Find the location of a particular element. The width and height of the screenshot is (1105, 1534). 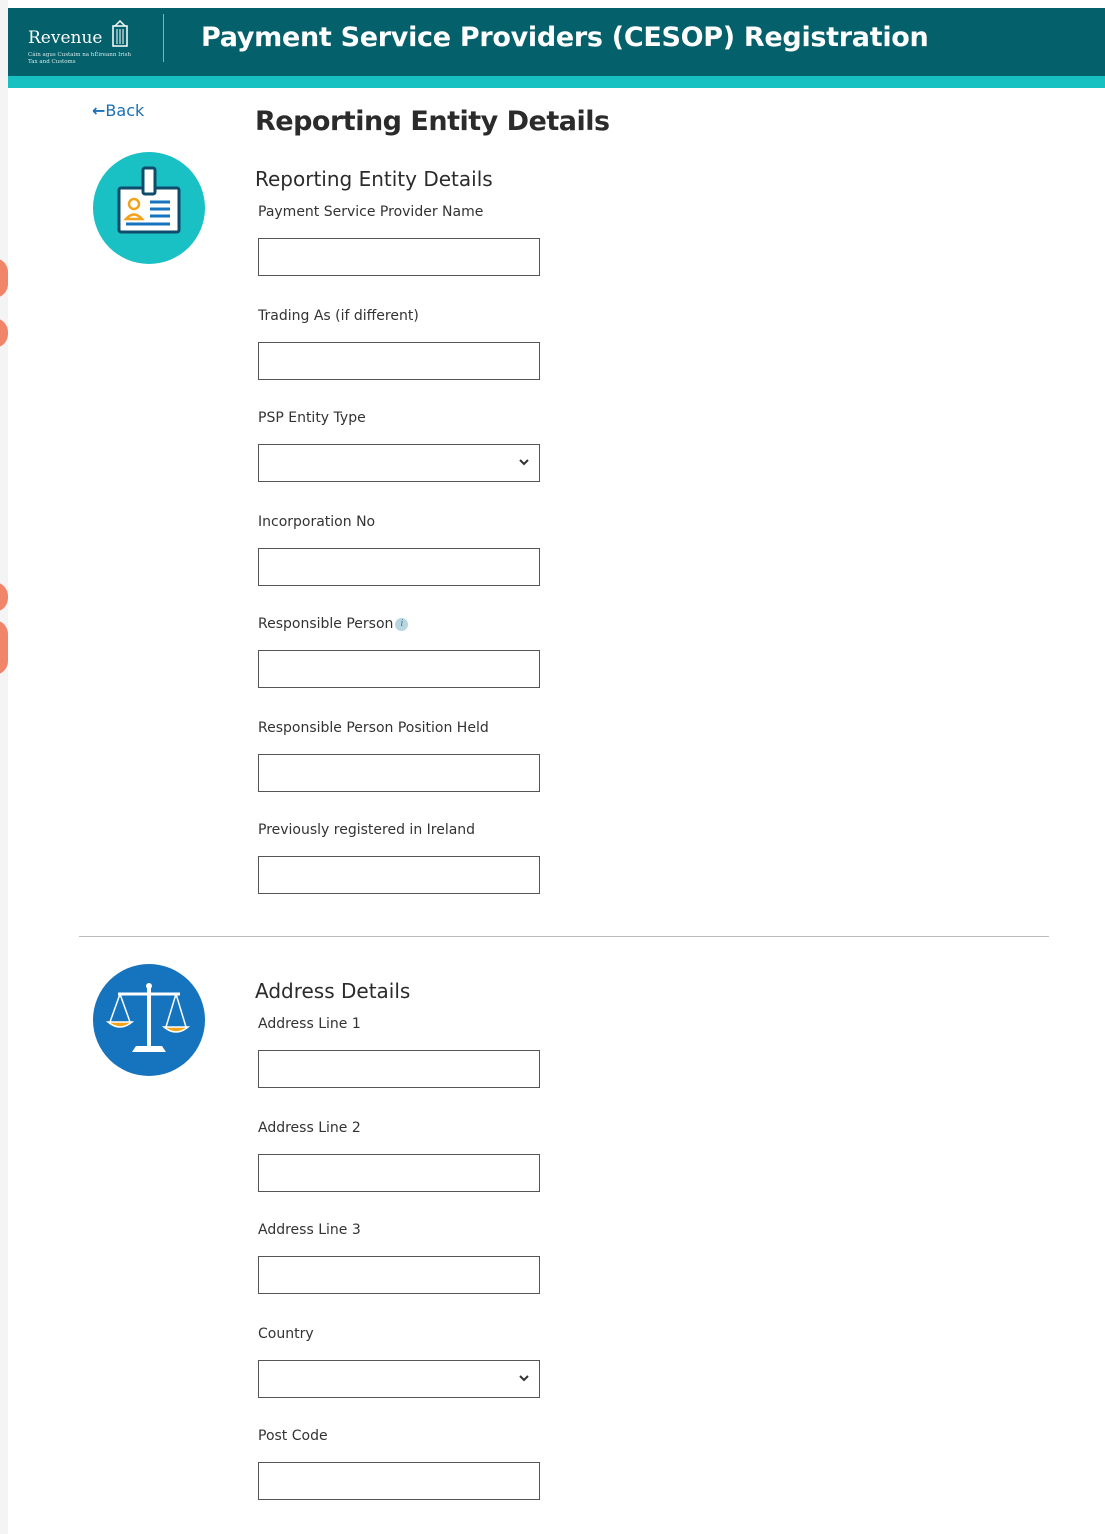

field-address-line-2: Address Line 2 is located at coordinates (309, 1130).